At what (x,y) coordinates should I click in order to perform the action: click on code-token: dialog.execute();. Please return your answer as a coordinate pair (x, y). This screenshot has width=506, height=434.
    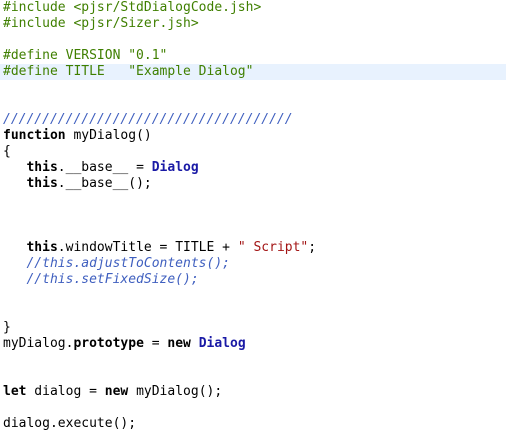
    Looking at the image, I should click on (70, 423).